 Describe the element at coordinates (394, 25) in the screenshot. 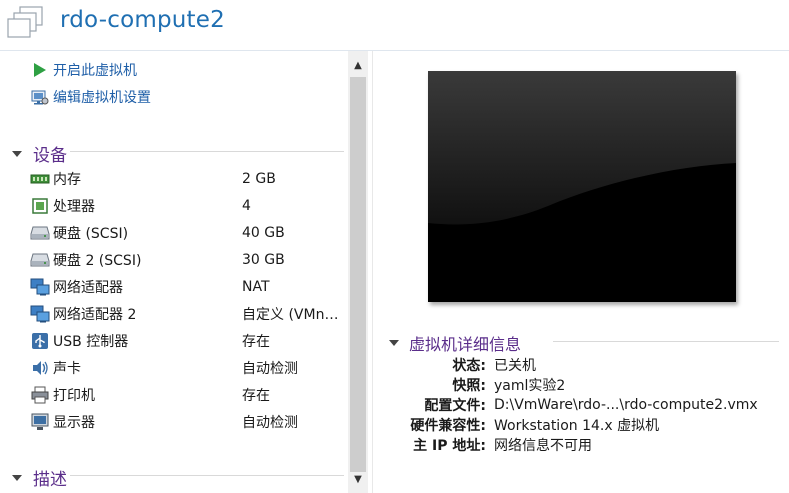

I see `vm-header: rdo-compute2` at that location.